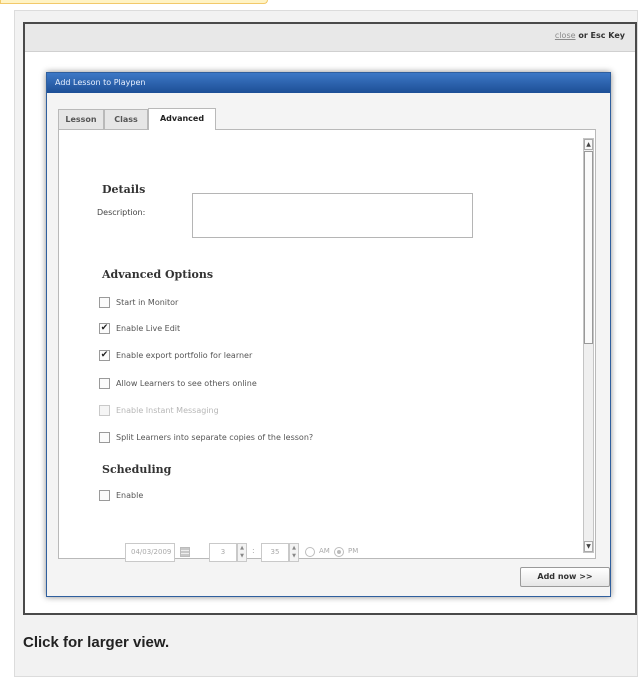  I want to click on am-label: AM, so click(324, 551).